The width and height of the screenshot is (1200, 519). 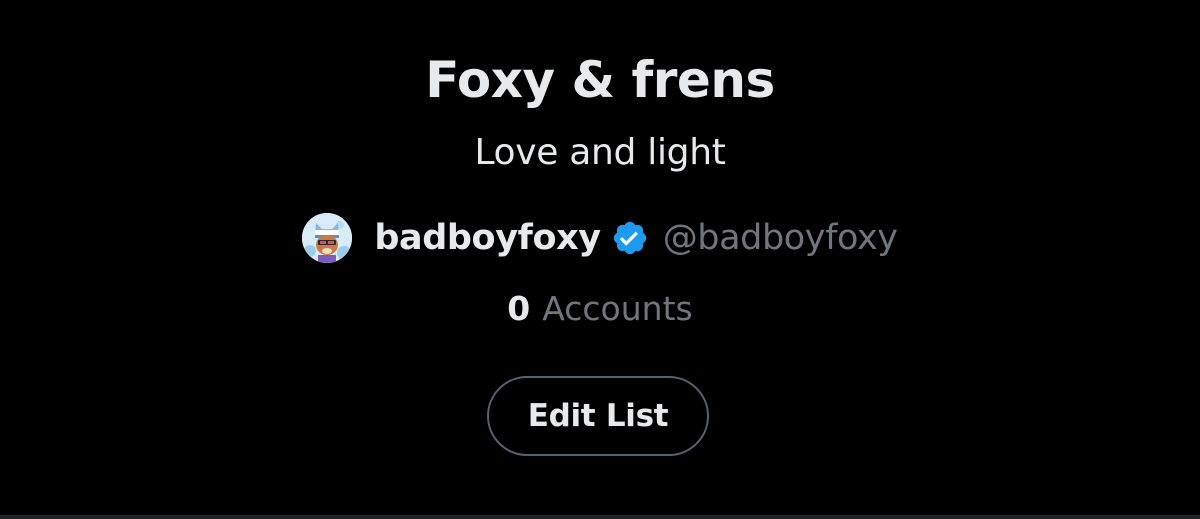 I want to click on owner-handle: @badboyfoxy, so click(x=780, y=238).